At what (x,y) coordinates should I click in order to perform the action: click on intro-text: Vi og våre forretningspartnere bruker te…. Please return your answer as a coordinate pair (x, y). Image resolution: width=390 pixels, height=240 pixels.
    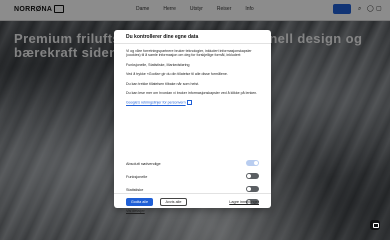
    Looking at the image, I should click on (189, 53).